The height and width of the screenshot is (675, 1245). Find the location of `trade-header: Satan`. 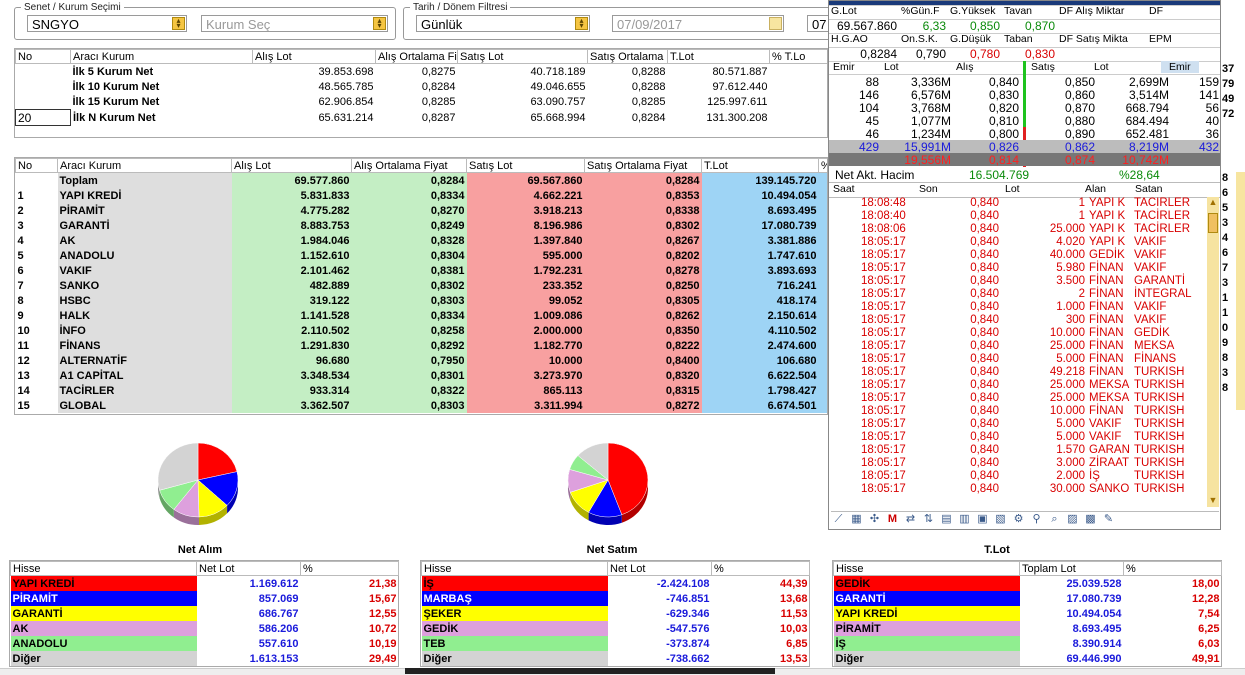

trade-header: Satan is located at coordinates (1148, 189).